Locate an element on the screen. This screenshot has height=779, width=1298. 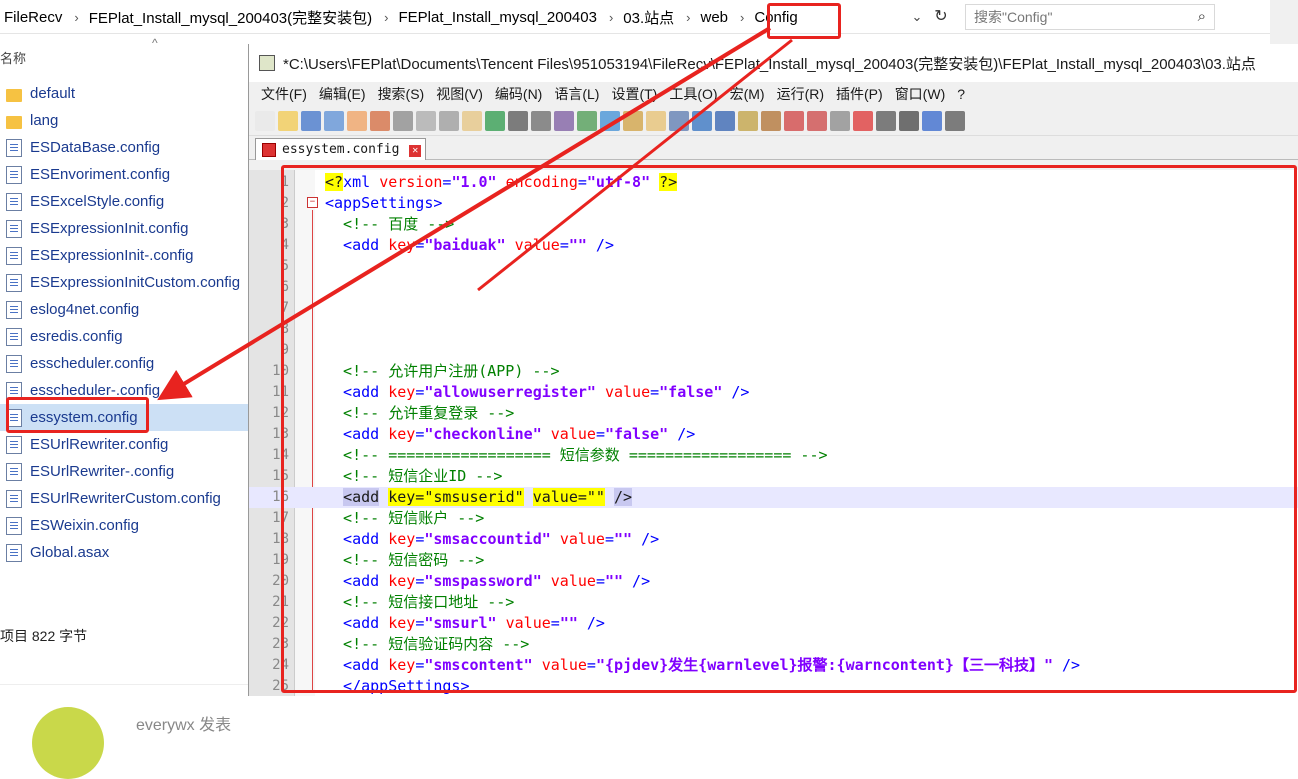
breadcrumb-item: 03.站点 is located at coordinates (649, 17).